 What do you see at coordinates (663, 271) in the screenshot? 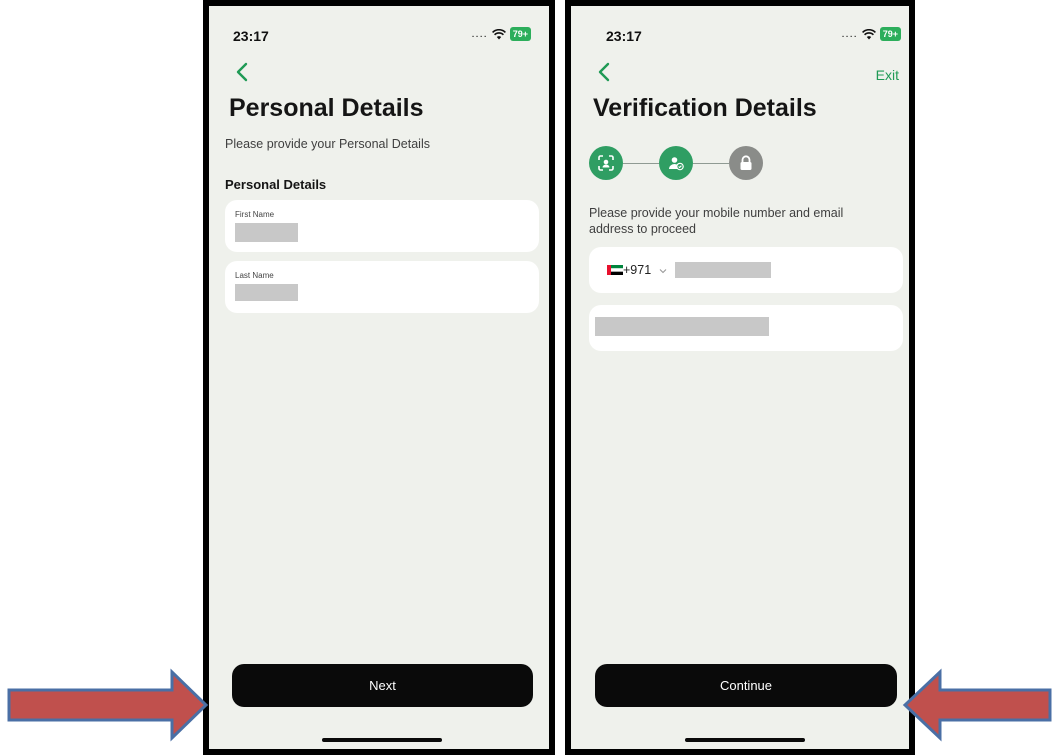
I see `chevron-down-icon` at bounding box center [663, 271].